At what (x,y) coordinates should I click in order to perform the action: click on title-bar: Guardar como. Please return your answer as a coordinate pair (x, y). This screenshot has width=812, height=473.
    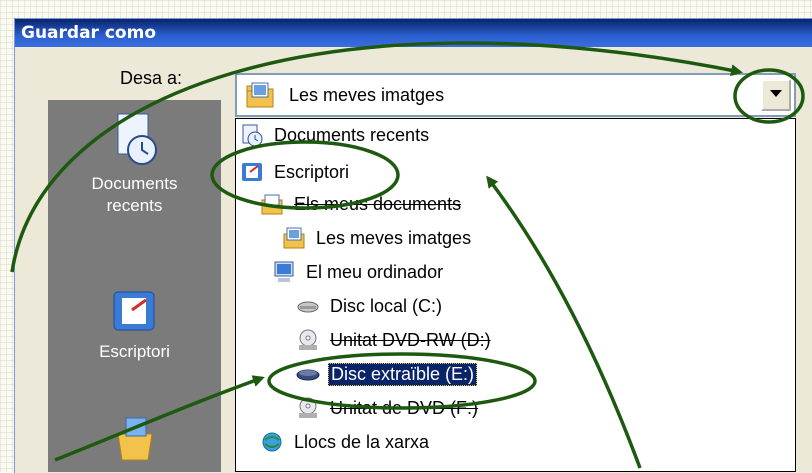
    Looking at the image, I should click on (413, 33).